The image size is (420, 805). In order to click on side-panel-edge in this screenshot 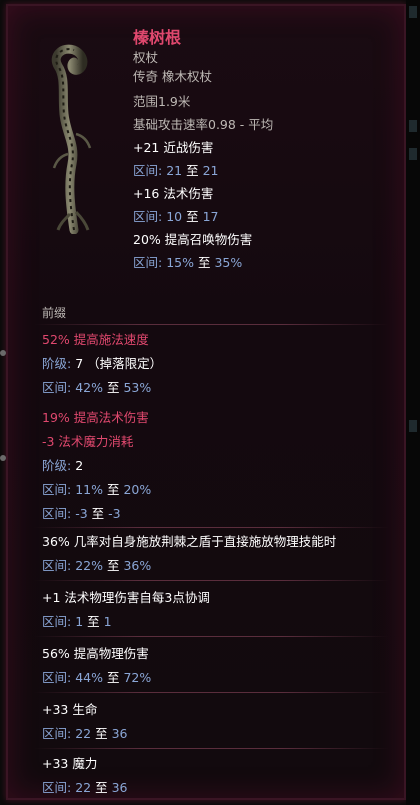, I will do `click(413, 402)`.